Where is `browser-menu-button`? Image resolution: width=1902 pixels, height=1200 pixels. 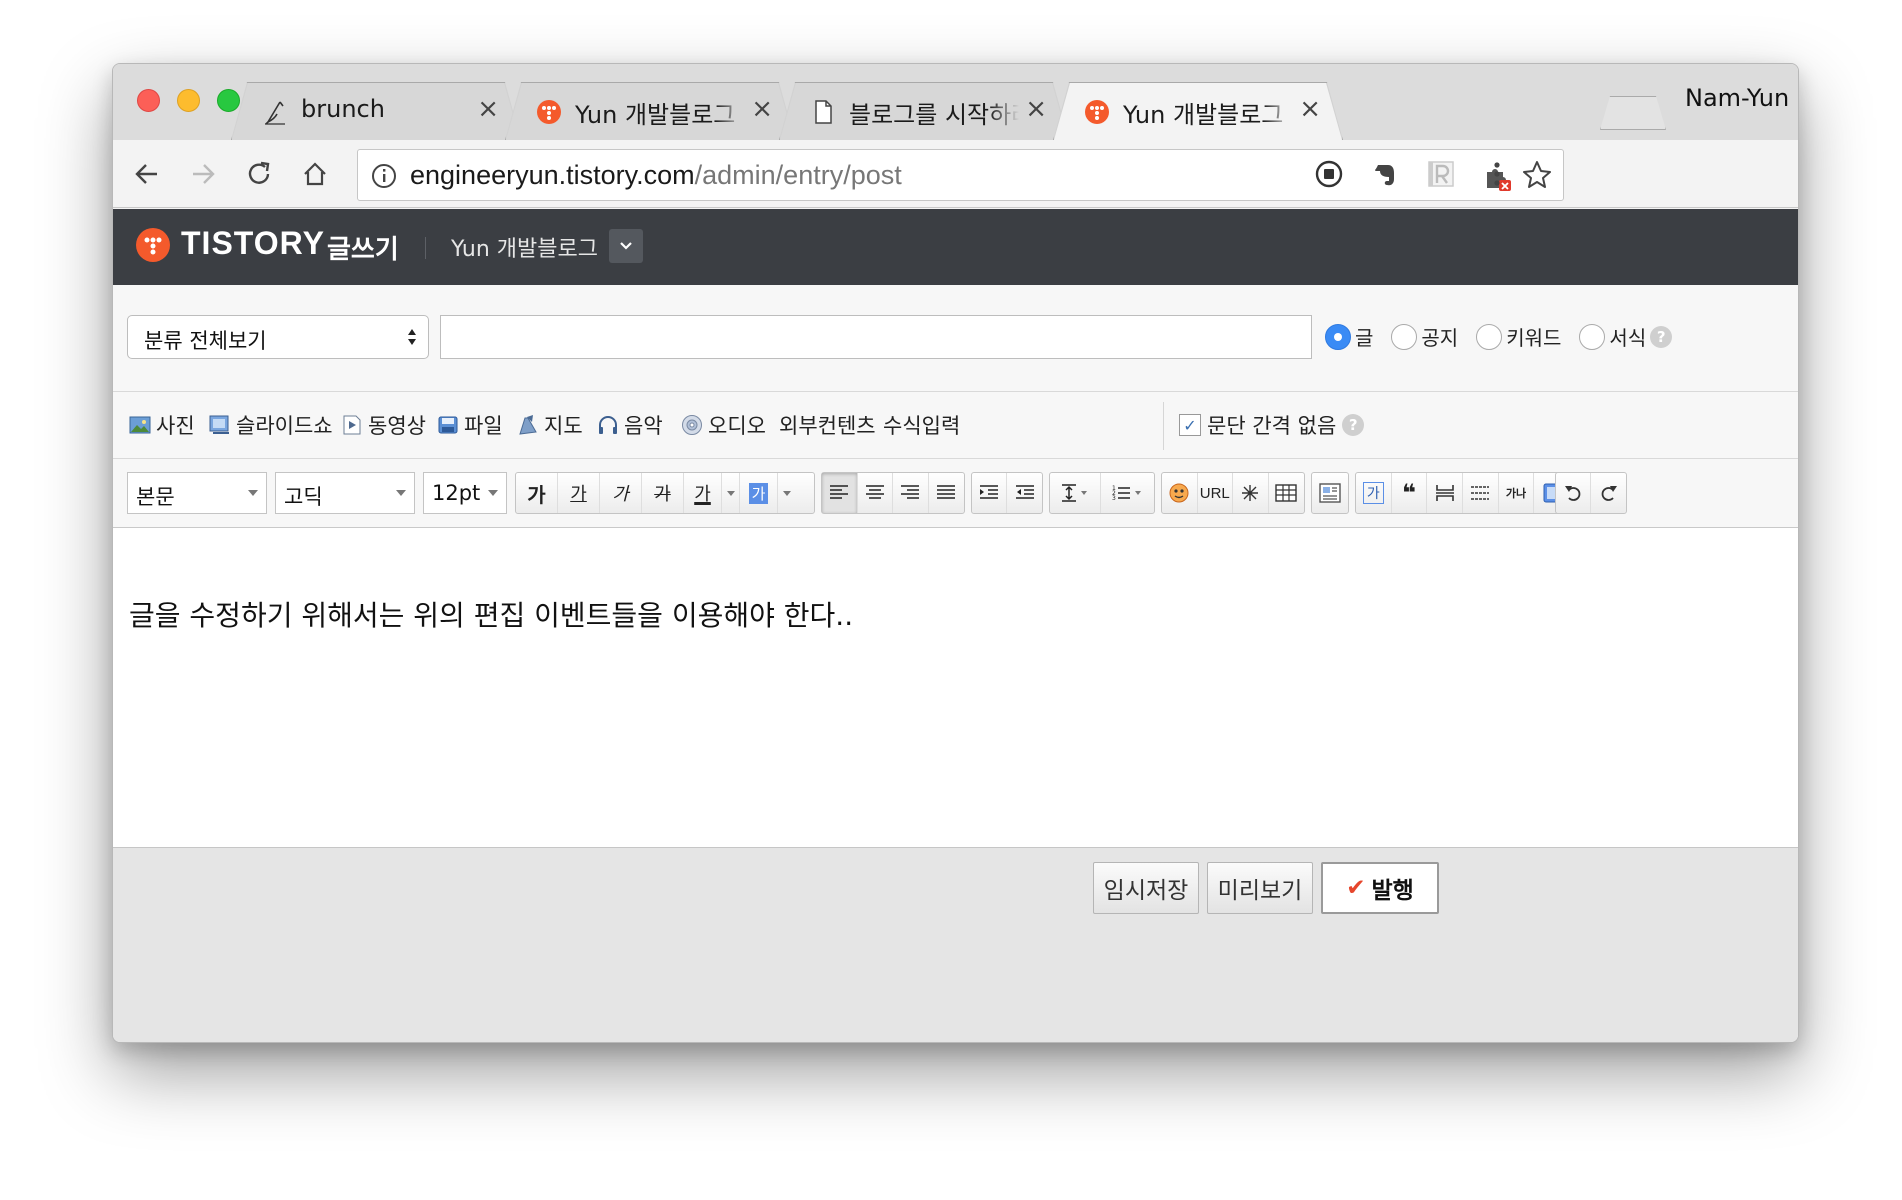 browser-menu-button is located at coordinates (1497, 174).